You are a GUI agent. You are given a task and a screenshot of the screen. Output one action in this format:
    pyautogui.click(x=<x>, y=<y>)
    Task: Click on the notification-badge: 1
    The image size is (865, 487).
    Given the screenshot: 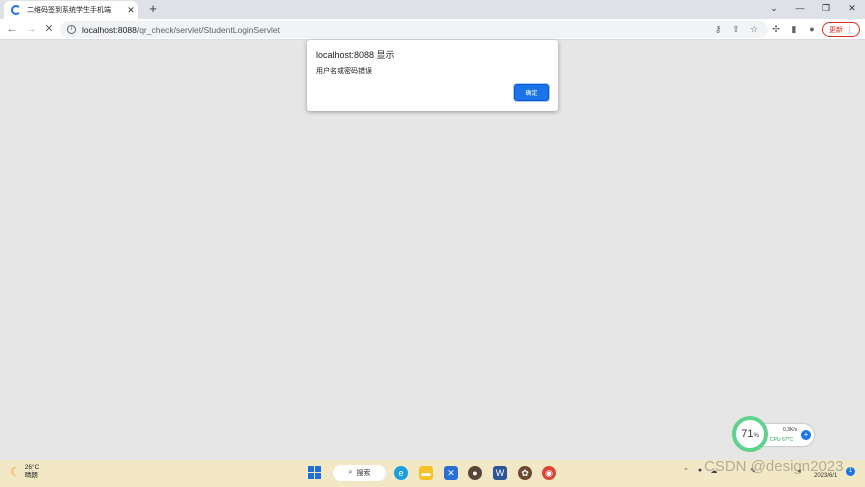 What is the action you would take?
    pyautogui.click(x=850, y=471)
    